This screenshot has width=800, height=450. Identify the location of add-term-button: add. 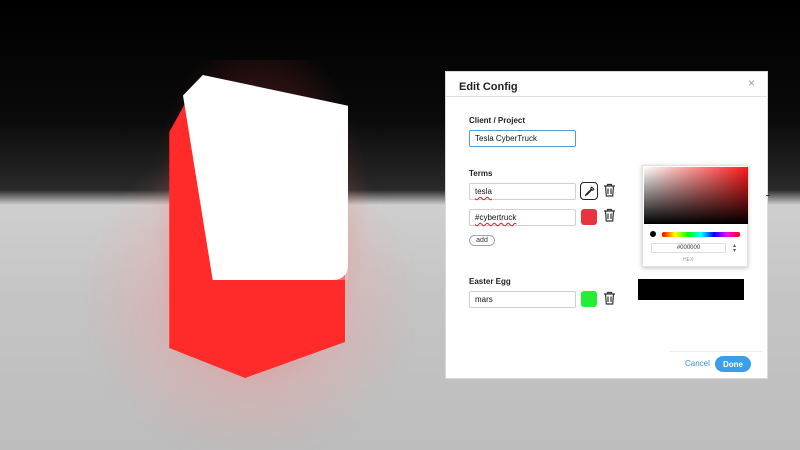
(482, 240).